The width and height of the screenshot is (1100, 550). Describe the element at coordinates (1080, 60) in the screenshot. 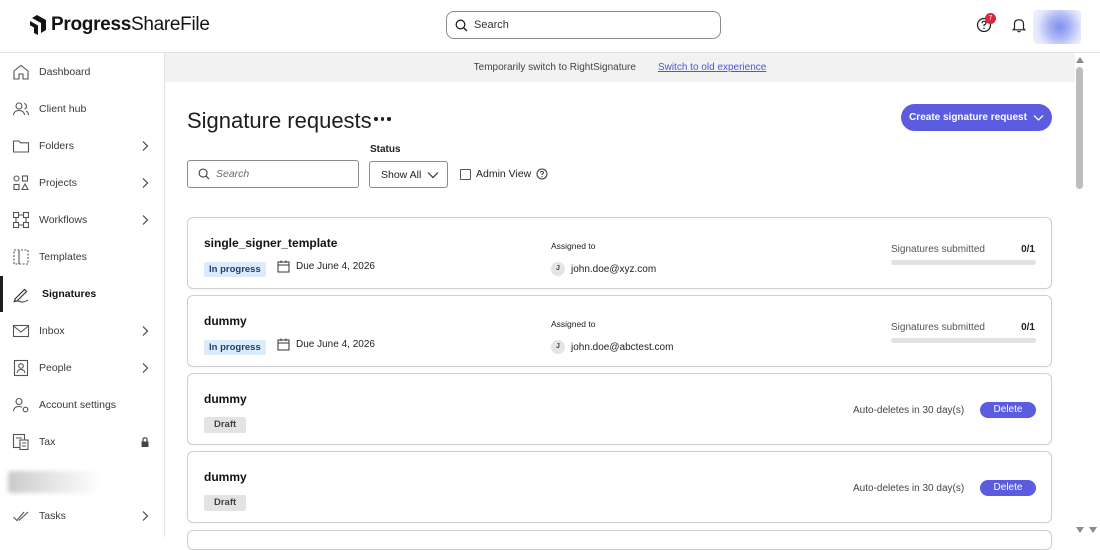

I see `scroll-up-arrow-icon` at that location.